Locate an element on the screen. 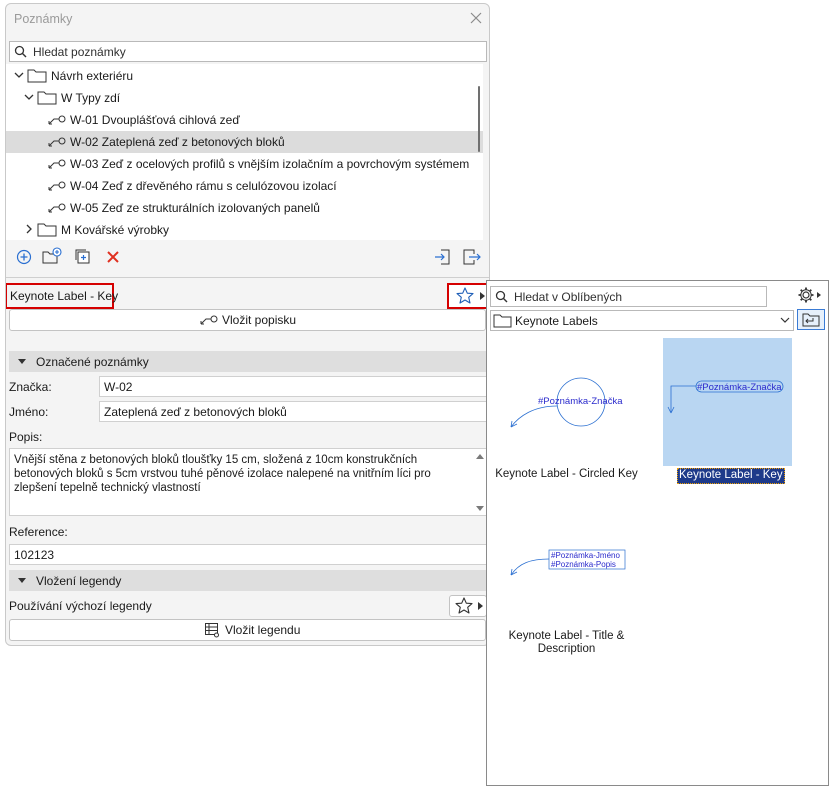  tree-item-label: W-02 Zateplená zeď z betonových bloků is located at coordinates (177, 142).